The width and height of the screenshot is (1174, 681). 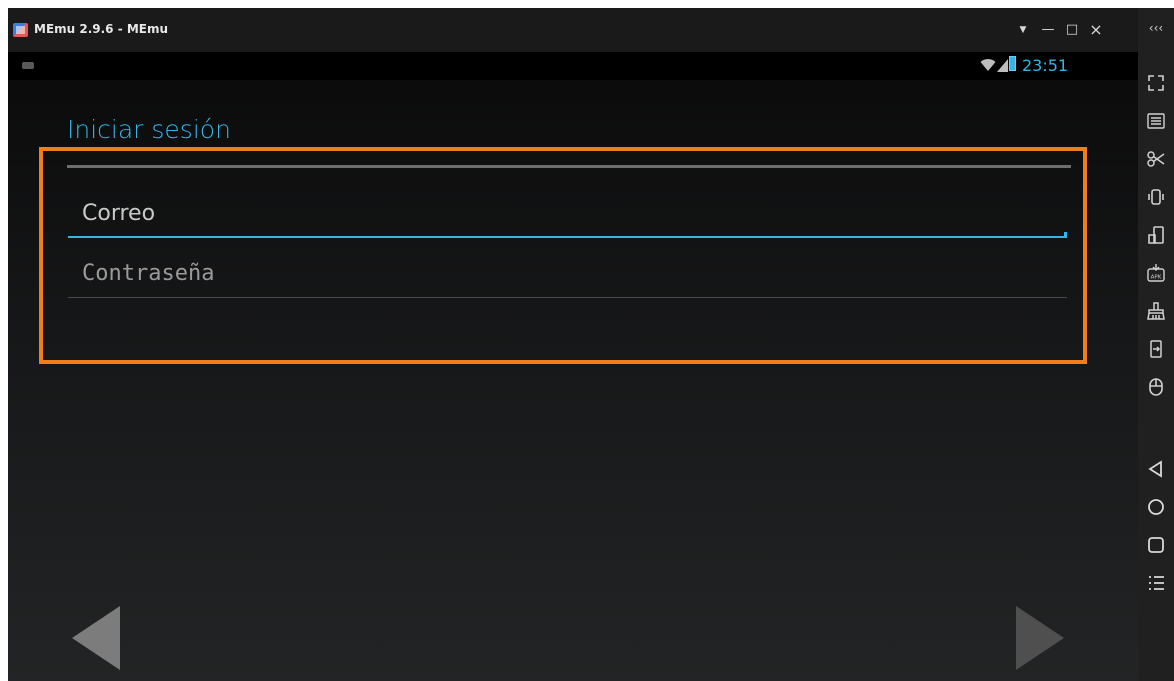 What do you see at coordinates (20, 30) in the screenshot?
I see `memu-logo-icon` at bounding box center [20, 30].